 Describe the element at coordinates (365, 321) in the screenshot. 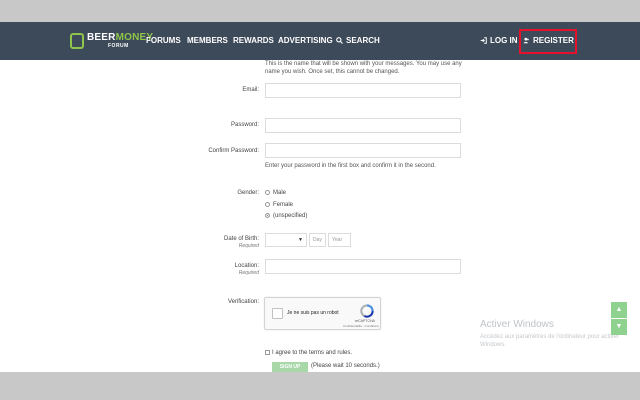

I see `recaptcha-brand: reCAPTCHA` at that location.